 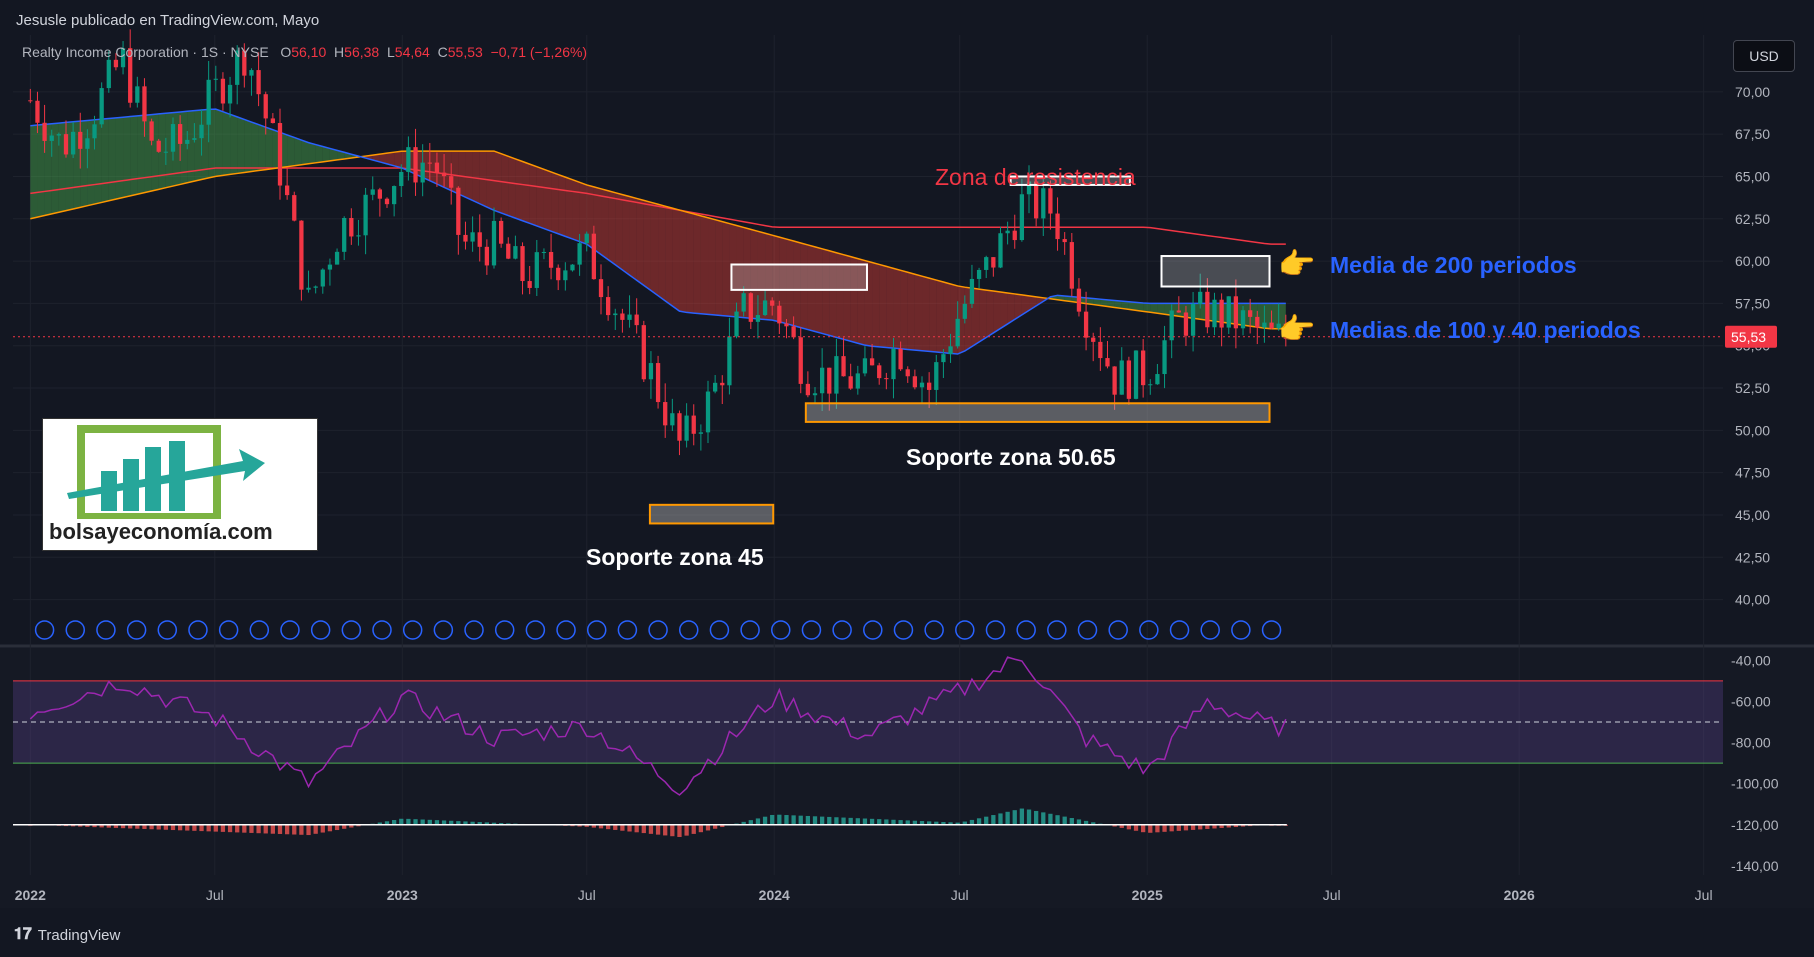 I want to click on y-tick-label: 50,00, so click(x=1752, y=430).